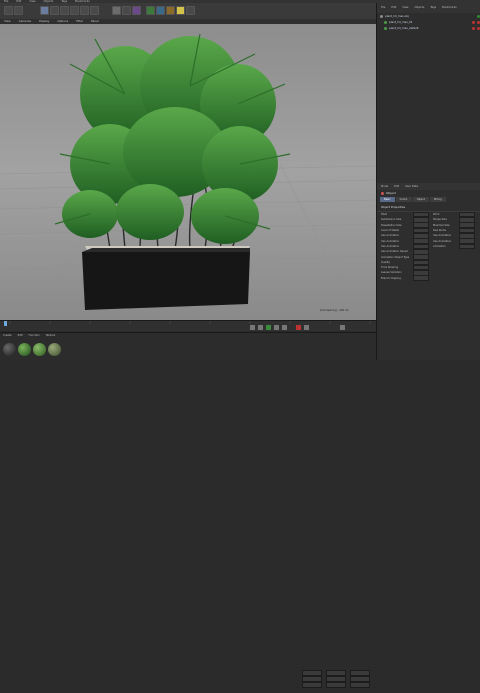  What do you see at coordinates (449, 8) in the screenshot?
I see `om-menu-bookmarks: Bookmarks` at bounding box center [449, 8].